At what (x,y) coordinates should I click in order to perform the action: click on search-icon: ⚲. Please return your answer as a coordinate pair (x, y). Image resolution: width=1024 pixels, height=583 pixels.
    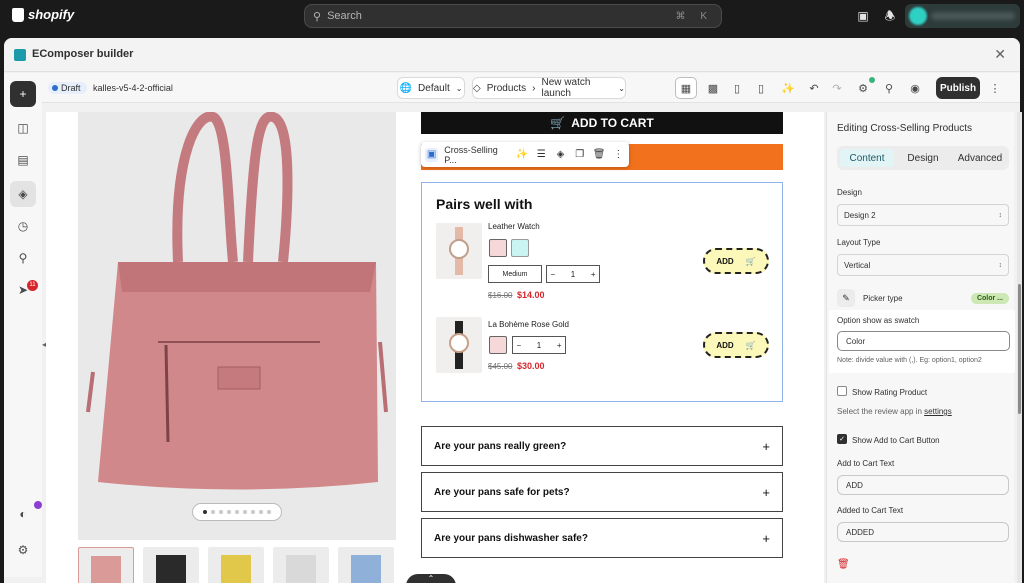
    Looking at the image, I should click on (317, 16).